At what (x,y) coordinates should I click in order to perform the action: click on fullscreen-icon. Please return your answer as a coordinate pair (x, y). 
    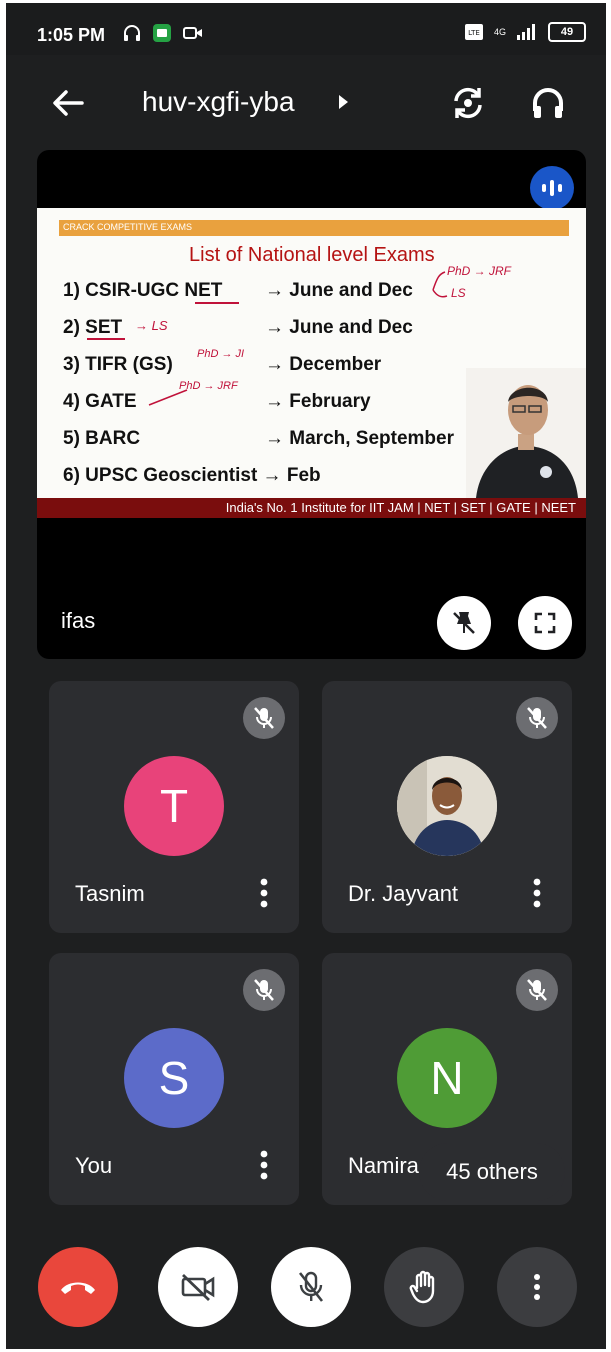
    Looking at the image, I should click on (545, 623).